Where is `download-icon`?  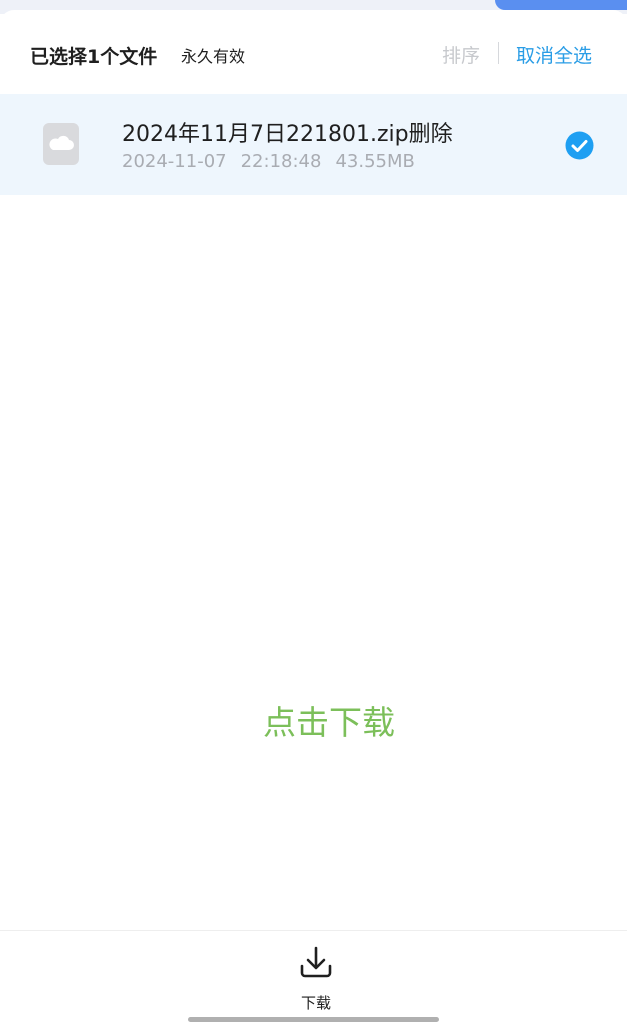 download-icon is located at coordinates (316, 962).